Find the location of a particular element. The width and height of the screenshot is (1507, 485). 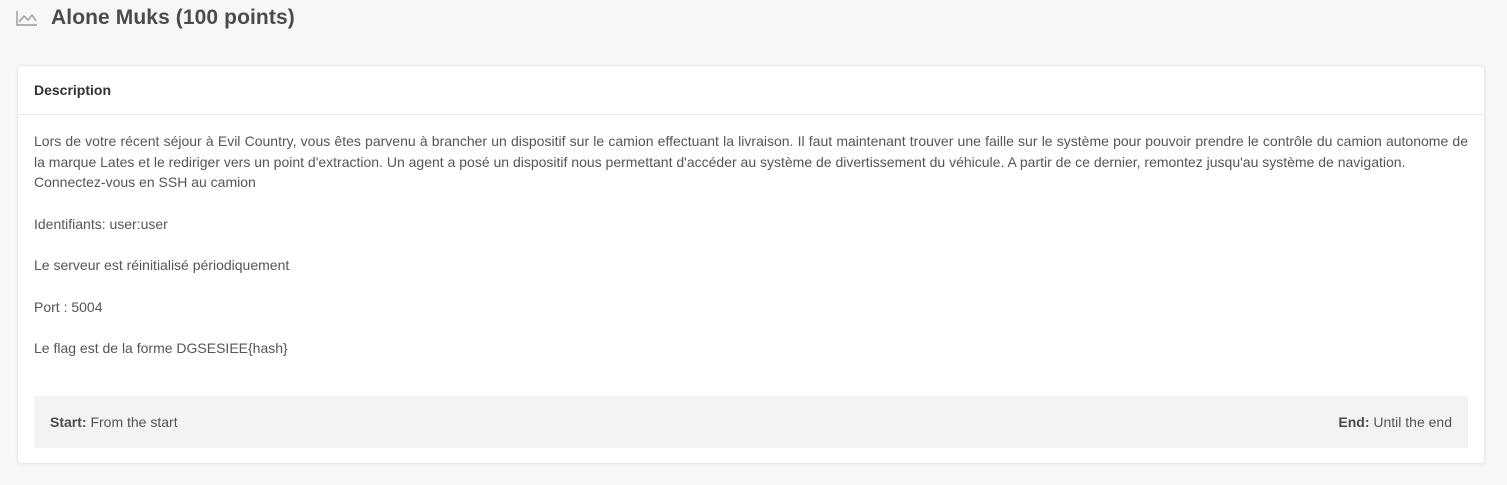

port-text: Port : 5004 is located at coordinates (68, 306).